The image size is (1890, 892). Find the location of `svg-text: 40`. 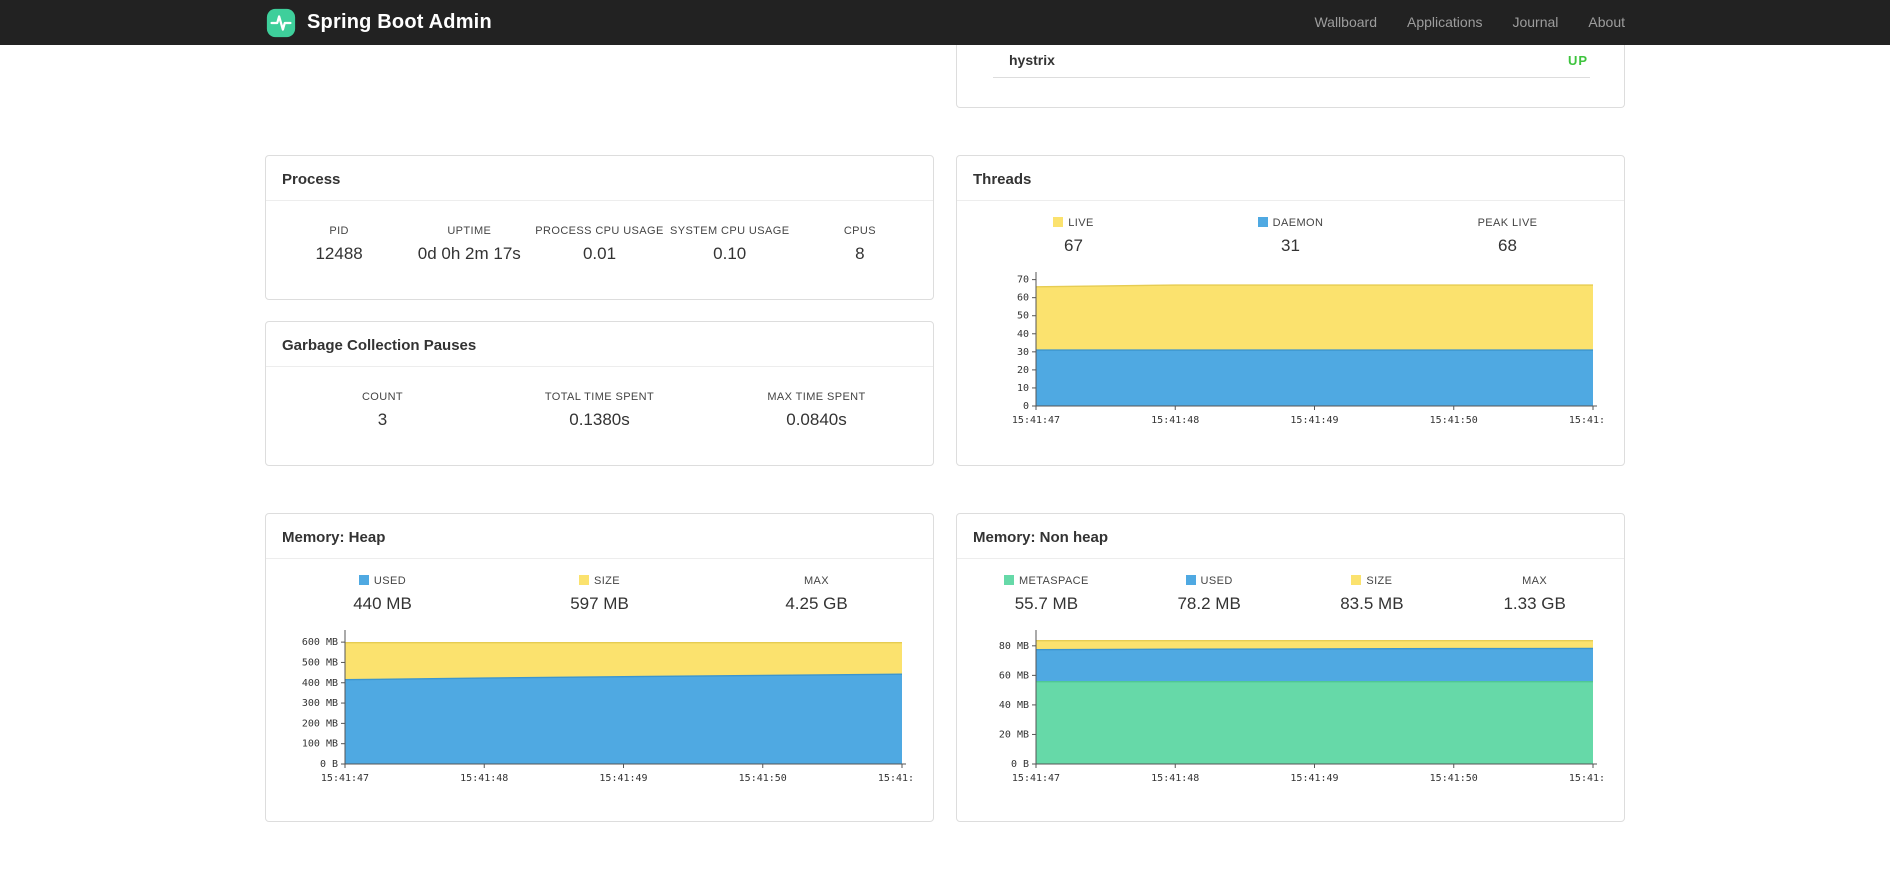

svg-text: 40 is located at coordinates (1023, 334).